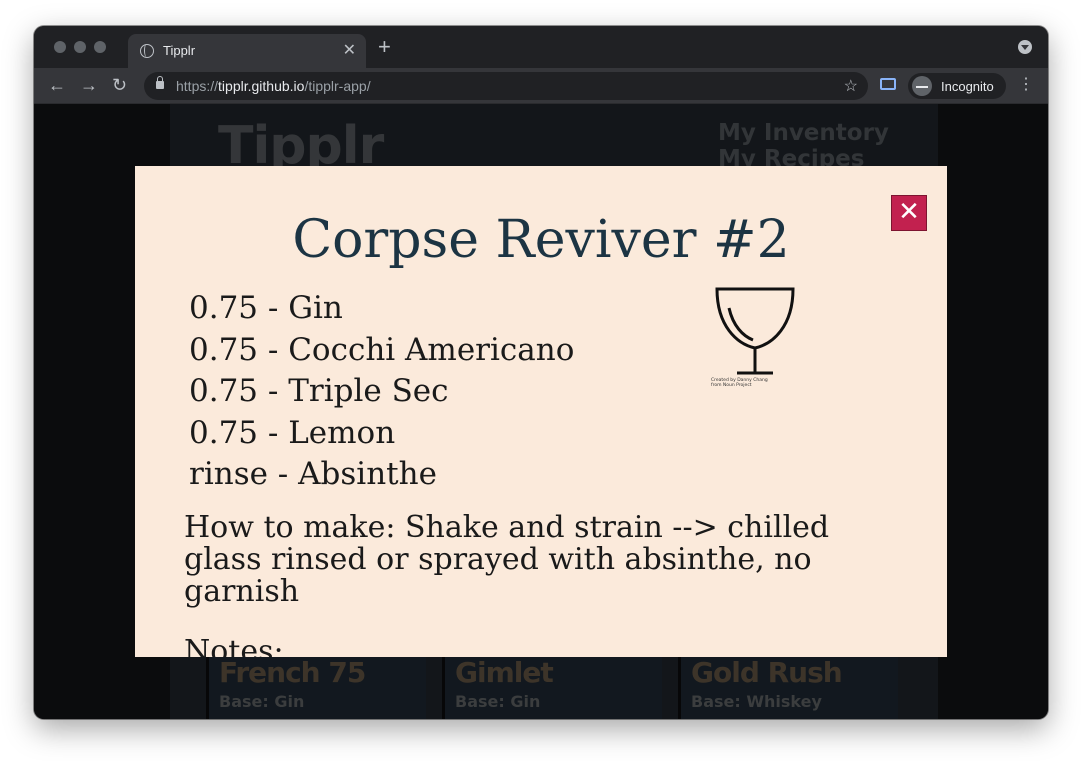 Image resolution: width=1082 pixels, height=761 pixels. Describe the element at coordinates (541, 47) in the screenshot. I see `tab-strip: Tipplr ✕ +` at that location.